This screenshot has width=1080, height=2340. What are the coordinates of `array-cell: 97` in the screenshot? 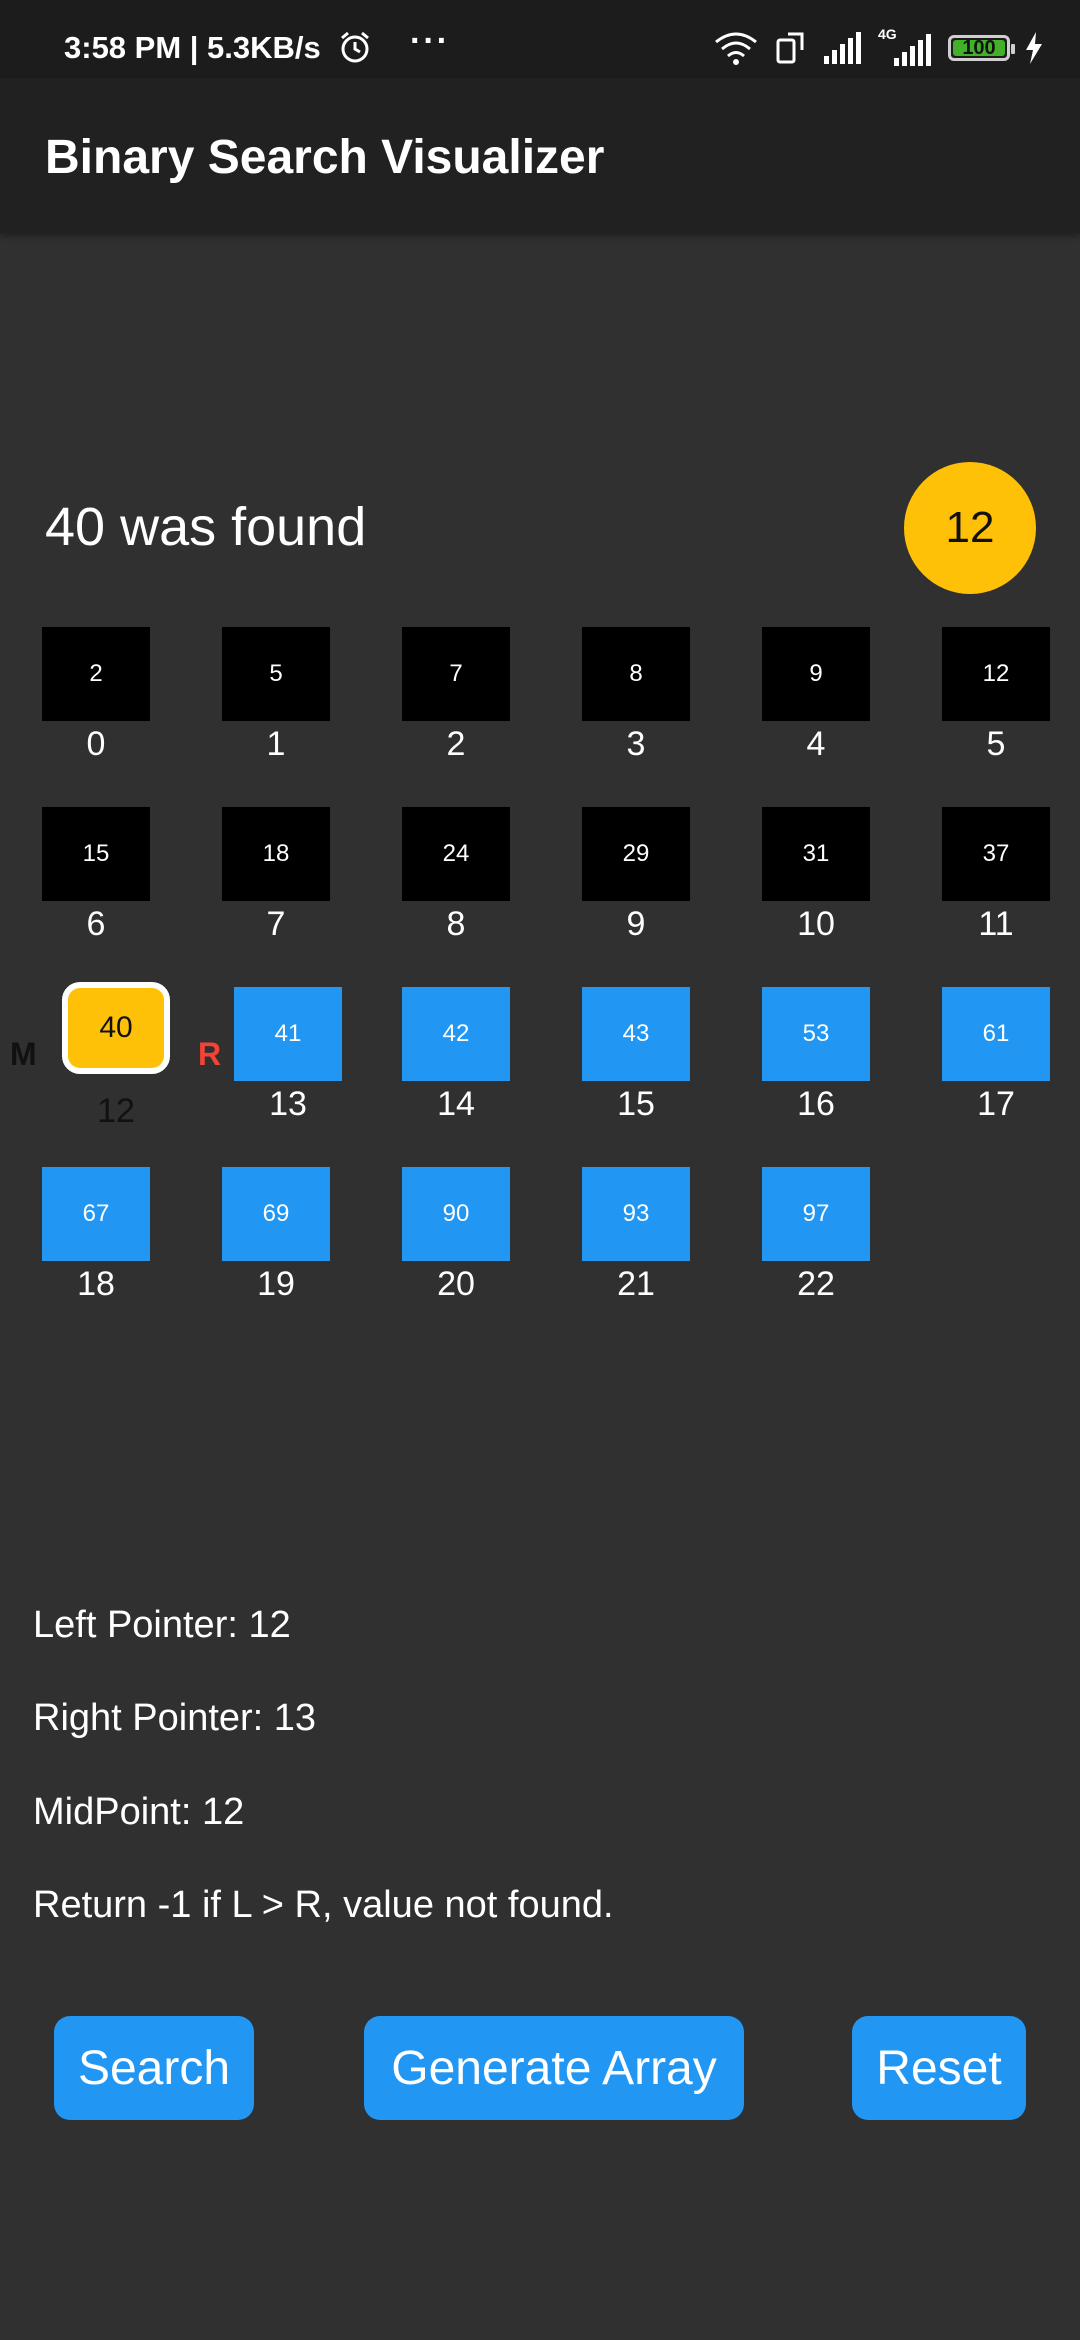 It's located at (816, 1214).